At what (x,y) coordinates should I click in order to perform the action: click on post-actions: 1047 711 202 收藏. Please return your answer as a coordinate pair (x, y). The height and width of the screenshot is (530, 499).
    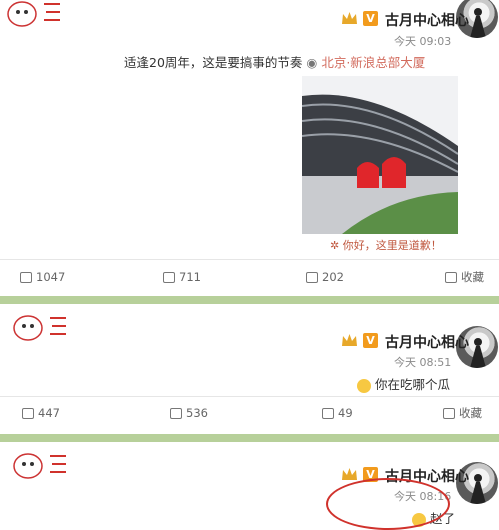
    Looking at the image, I should click on (249, 277).